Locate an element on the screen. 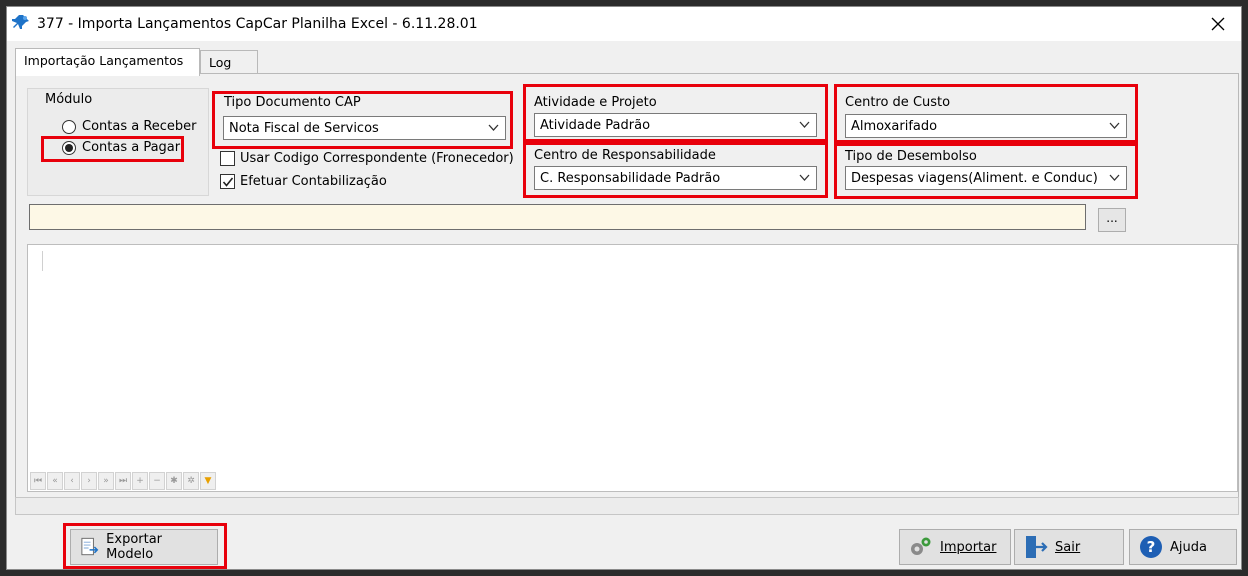 This screenshot has width=1248, height=576. ajuda-label: Ajuda is located at coordinates (1188, 547).